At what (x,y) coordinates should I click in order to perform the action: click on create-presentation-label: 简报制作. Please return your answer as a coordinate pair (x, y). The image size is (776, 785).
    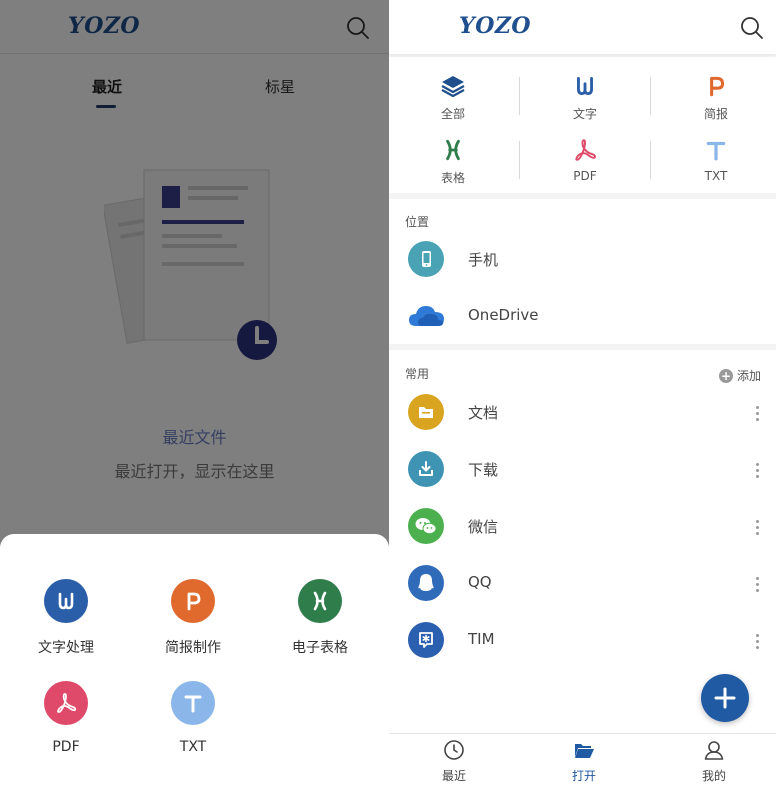
    Looking at the image, I should click on (193, 648).